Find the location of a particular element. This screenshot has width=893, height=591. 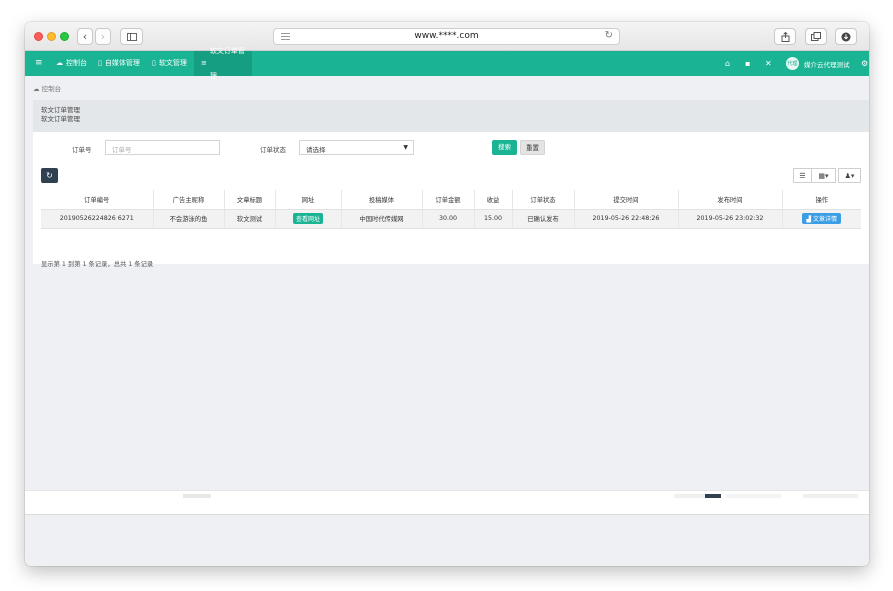

trash-icon: ▪ is located at coordinates (748, 63).